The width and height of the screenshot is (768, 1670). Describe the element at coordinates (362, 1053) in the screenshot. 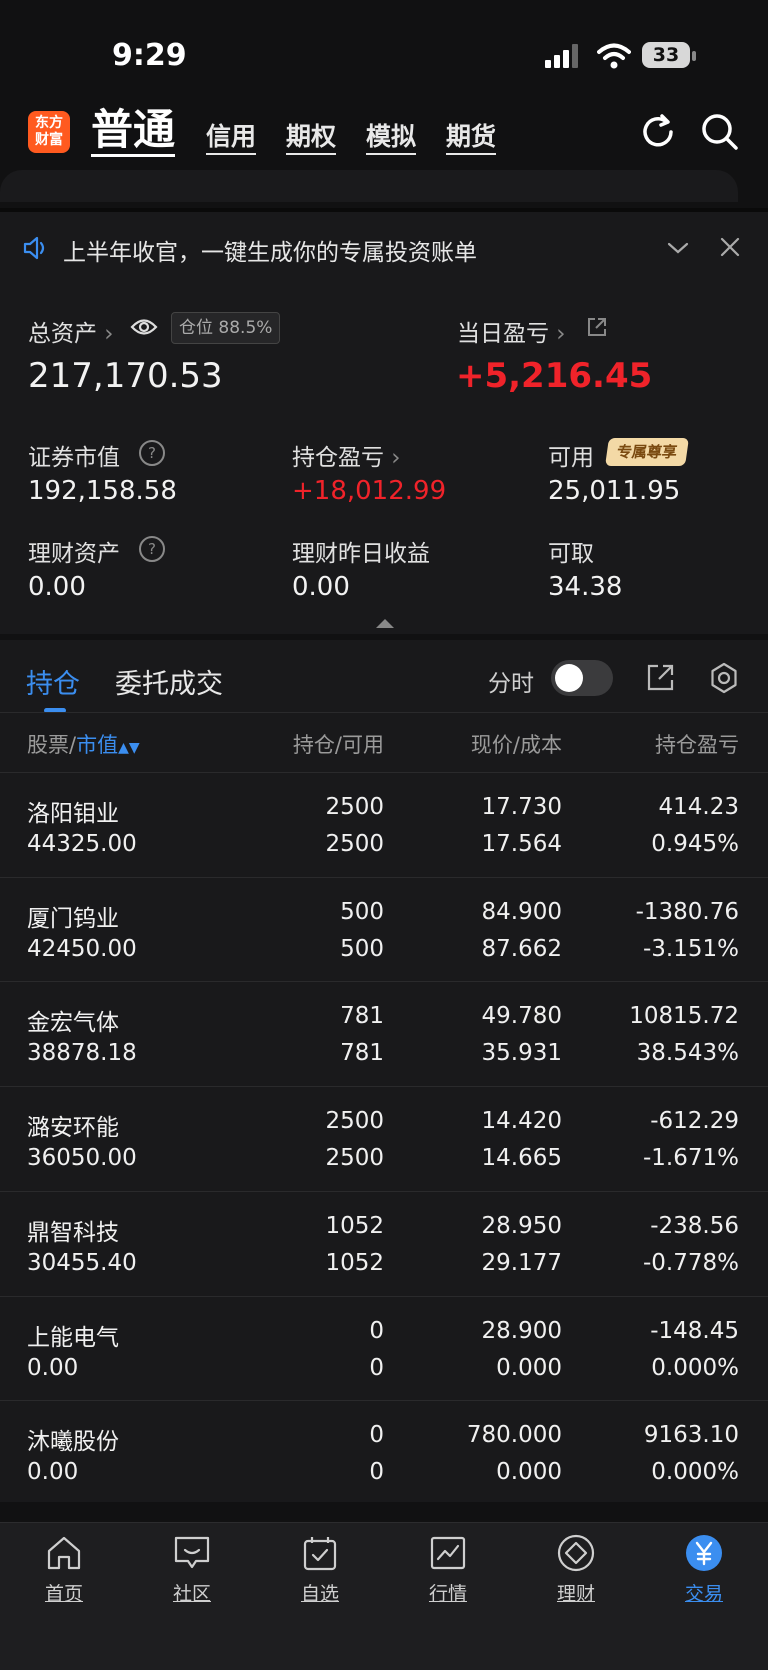

I see `available-qty: 781` at that location.